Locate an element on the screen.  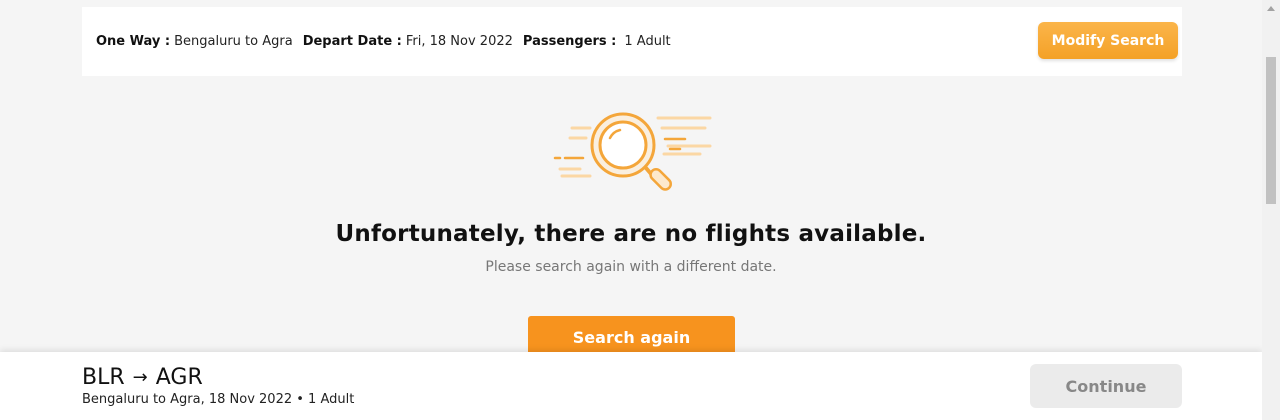
depart-date-value: Fri, 18 Nov 2022 is located at coordinates (459, 41).